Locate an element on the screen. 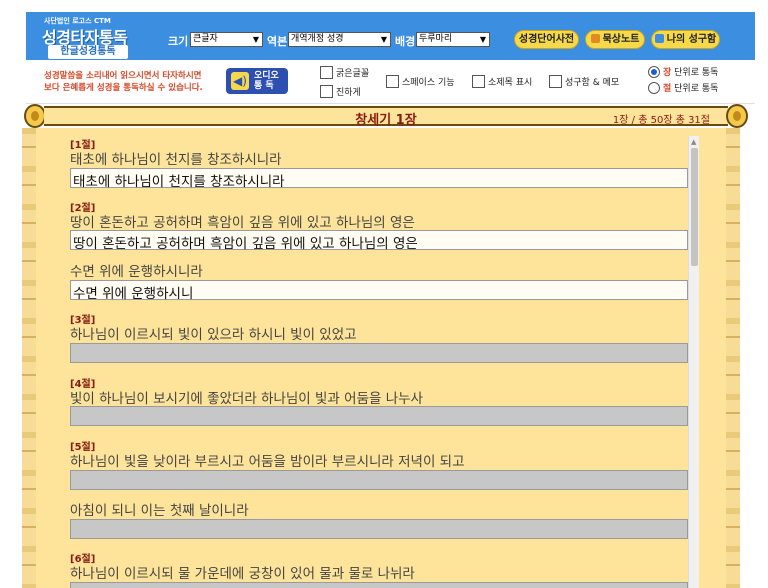 This screenshot has width=768, height=588. background-select: 두루마리 ▼ is located at coordinates (453, 39).